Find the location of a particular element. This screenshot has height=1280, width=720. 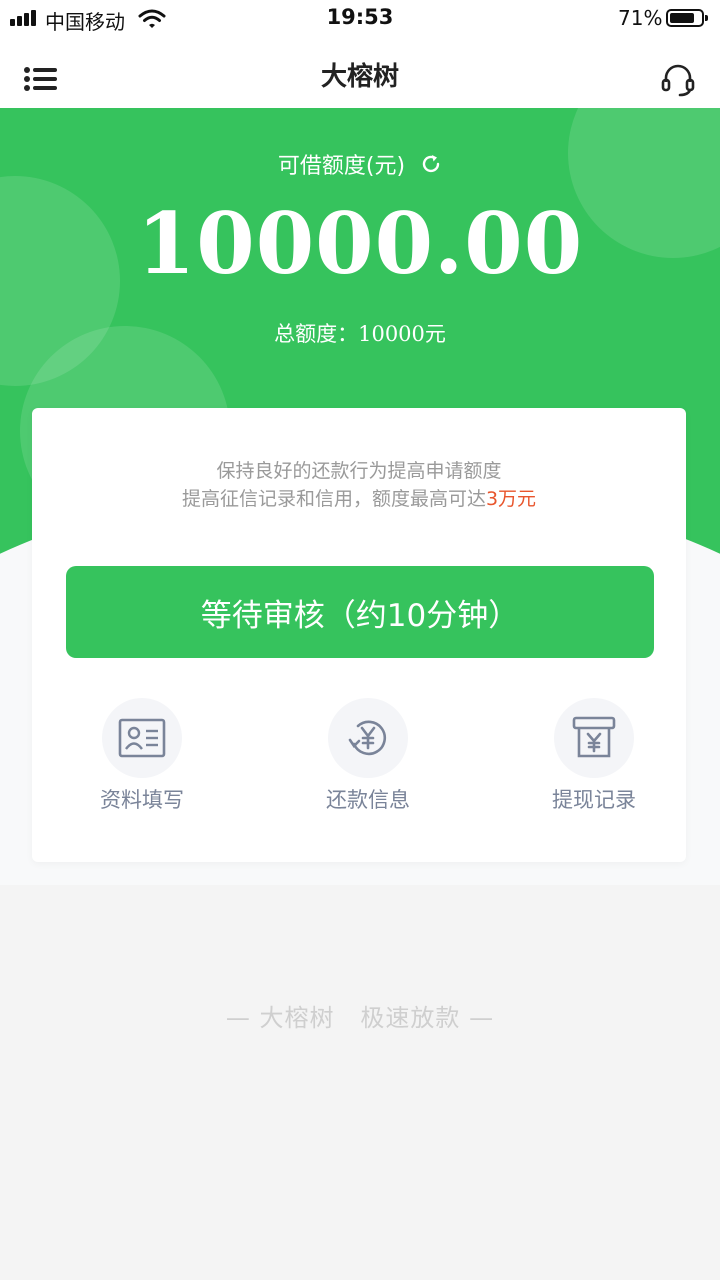

available-credit-text: 可借额度(元) is located at coordinates (341, 166).